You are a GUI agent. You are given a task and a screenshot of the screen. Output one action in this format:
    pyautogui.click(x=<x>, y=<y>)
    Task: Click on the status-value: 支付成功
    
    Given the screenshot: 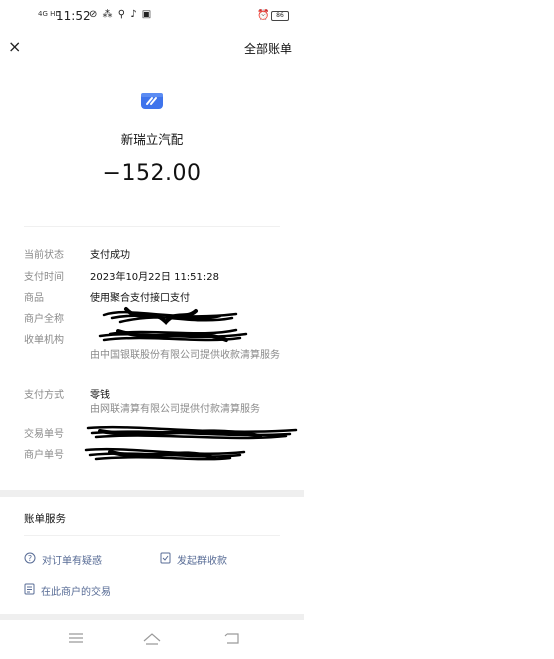 What is the action you would take?
    pyautogui.click(x=110, y=255)
    